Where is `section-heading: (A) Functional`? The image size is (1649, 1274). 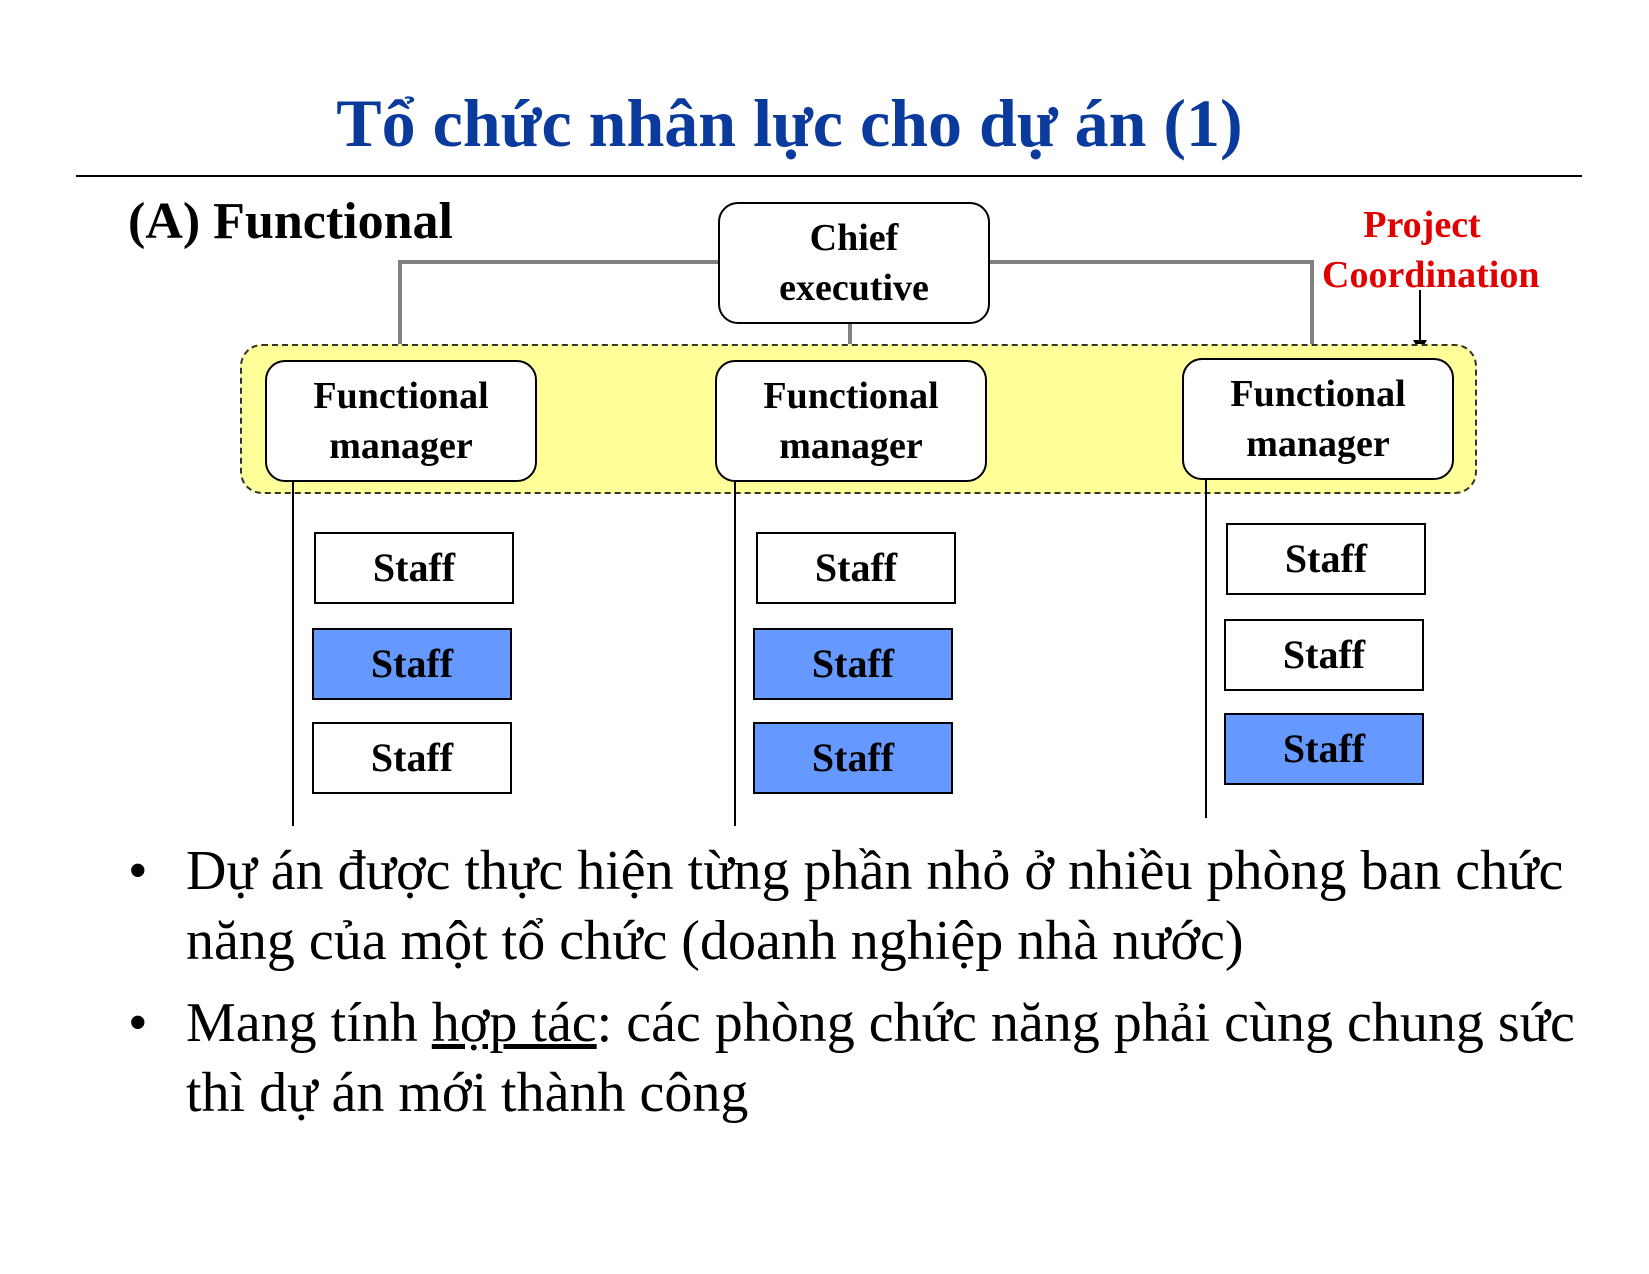 section-heading: (A) Functional is located at coordinates (290, 221).